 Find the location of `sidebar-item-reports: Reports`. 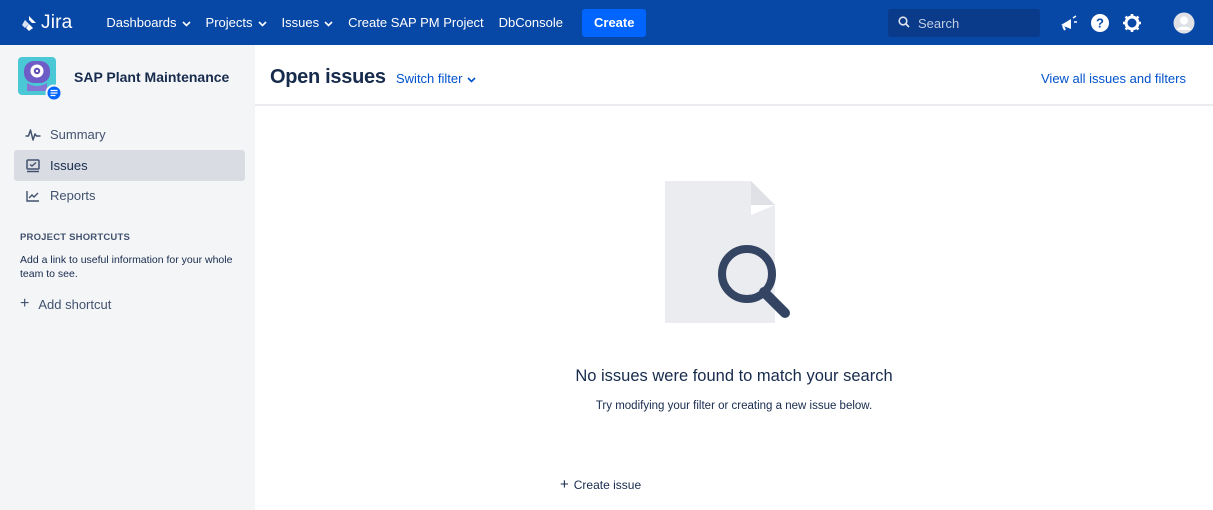

sidebar-item-reports: Reports is located at coordinates (129, 195).